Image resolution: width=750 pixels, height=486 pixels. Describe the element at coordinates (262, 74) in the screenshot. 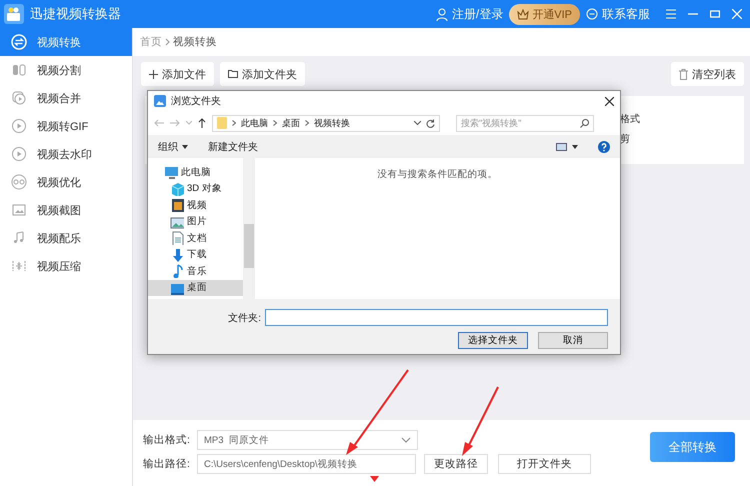

I see `add-folder-button: 添加文件夹` at that location.